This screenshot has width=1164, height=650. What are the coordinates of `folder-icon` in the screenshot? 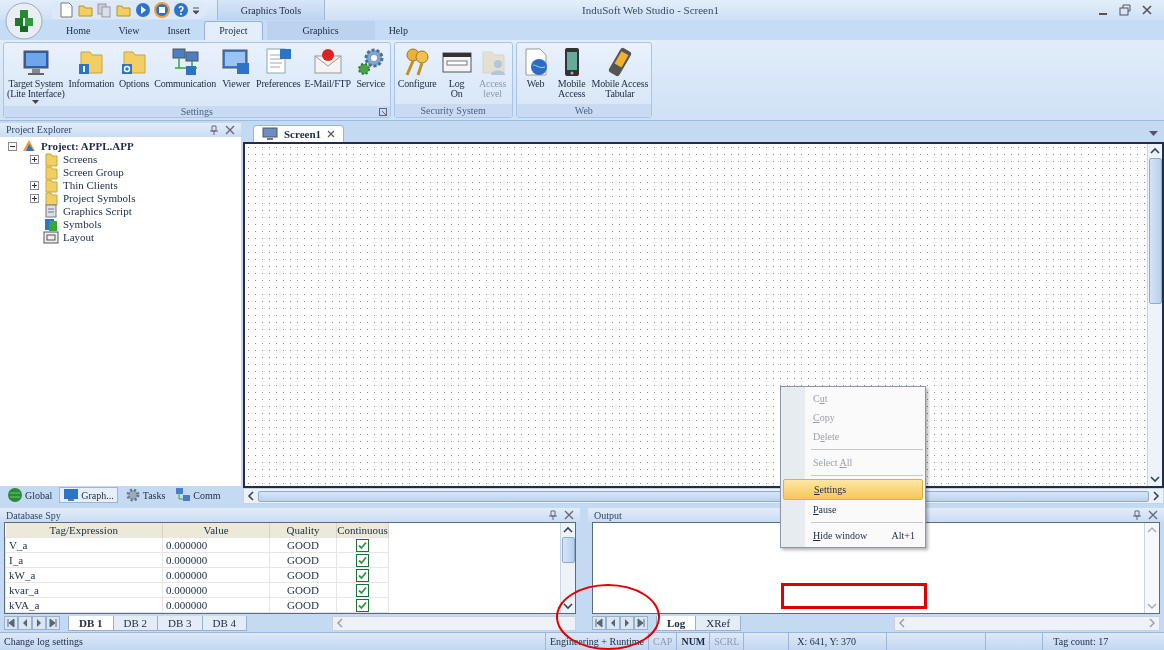 It's located at (51, 159).